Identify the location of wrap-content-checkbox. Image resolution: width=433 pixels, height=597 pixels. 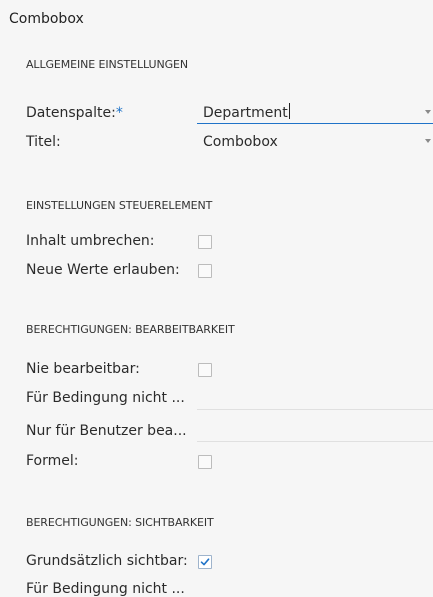
(205, 242).